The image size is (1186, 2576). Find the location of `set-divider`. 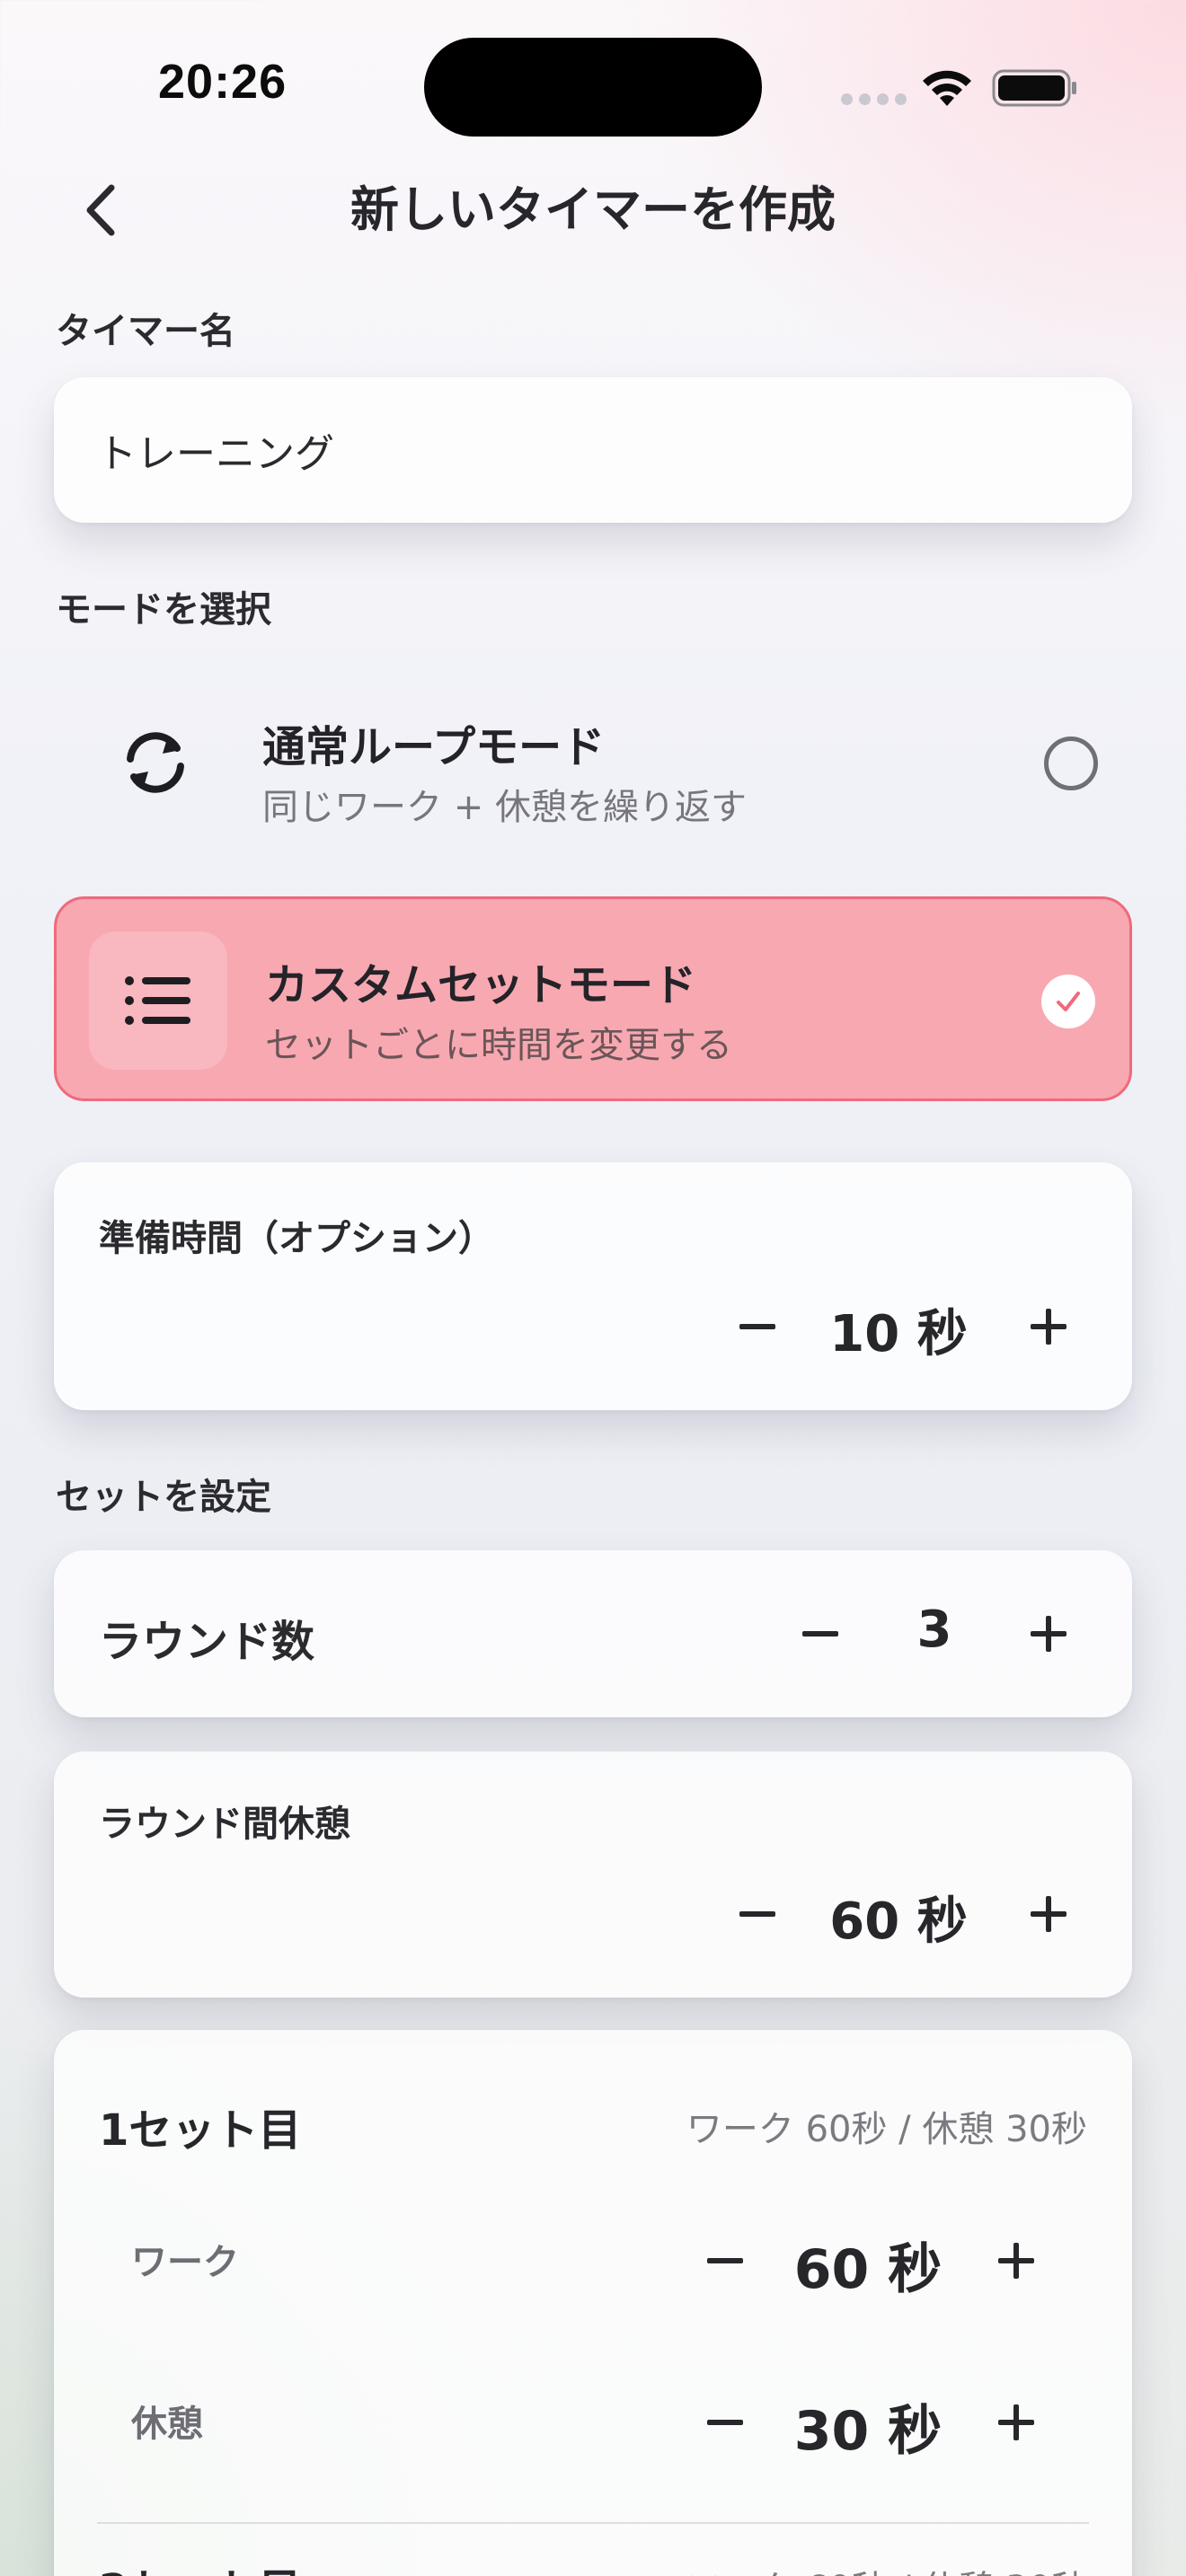

set-divider is located at coordinates (593, 2523).